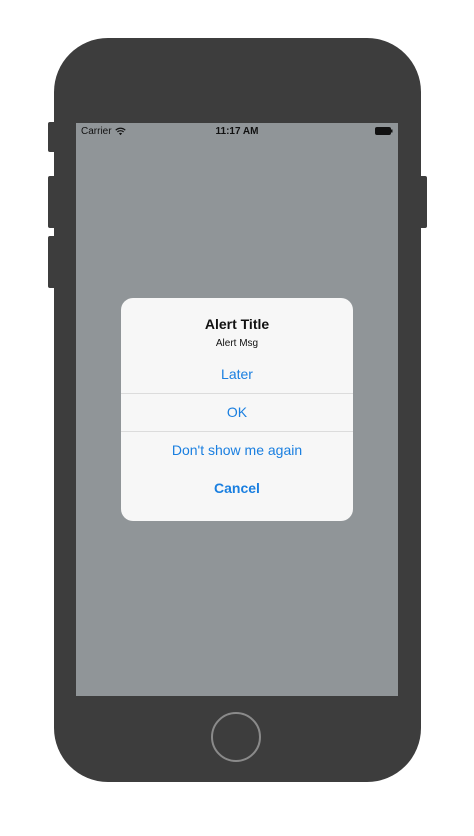 This screenshot has height=836, width=474. What do you see at coordinates (384, 131) in the screenshot?
I see `battery-icon` at bounding box center [384, 131].